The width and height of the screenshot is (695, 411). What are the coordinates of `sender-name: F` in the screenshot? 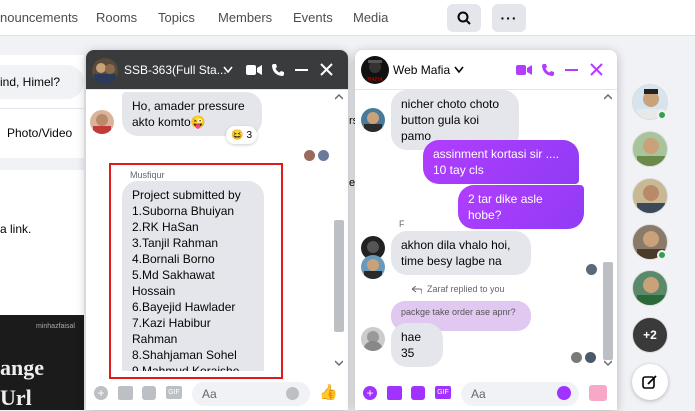 It's located at (402, 224).